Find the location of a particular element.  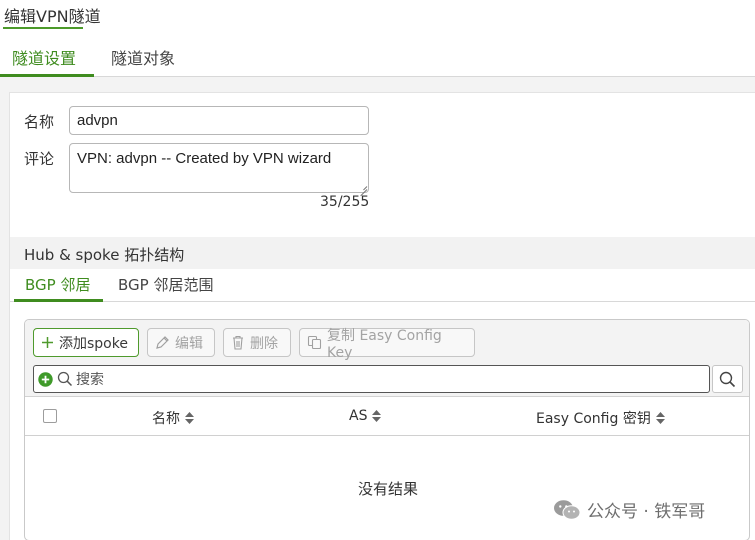

delete-button: 删除 is located at coordinates (257, 342).